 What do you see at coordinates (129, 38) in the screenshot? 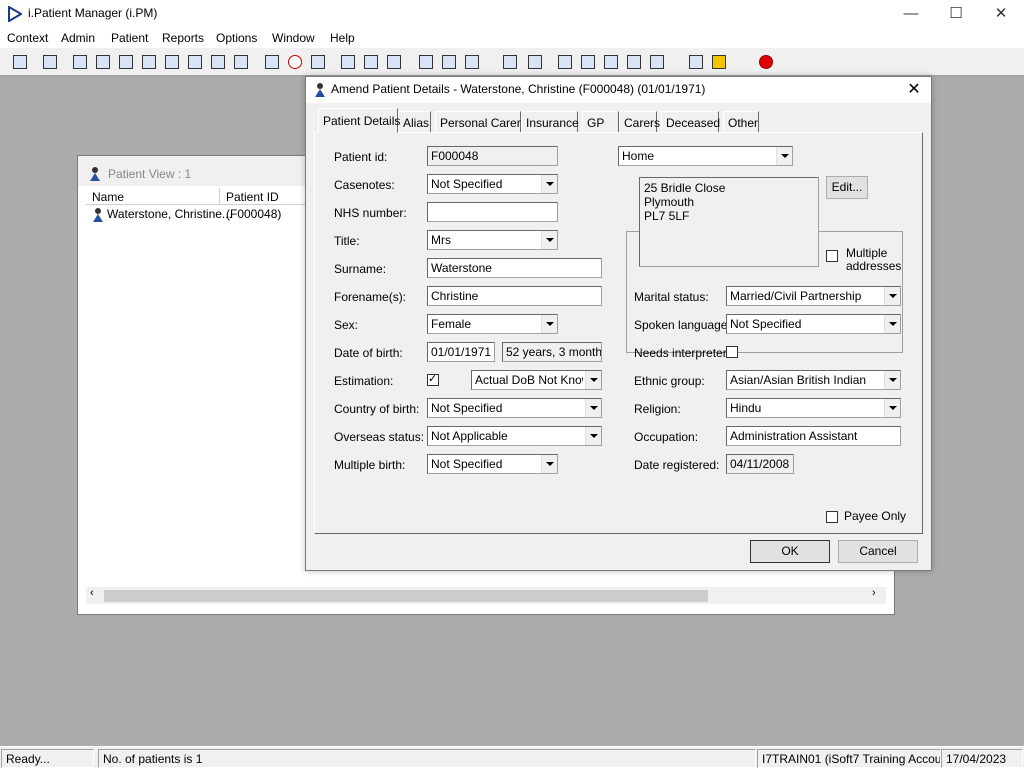
I see `menu-patient: Patient` at bounding box center [129, 38].